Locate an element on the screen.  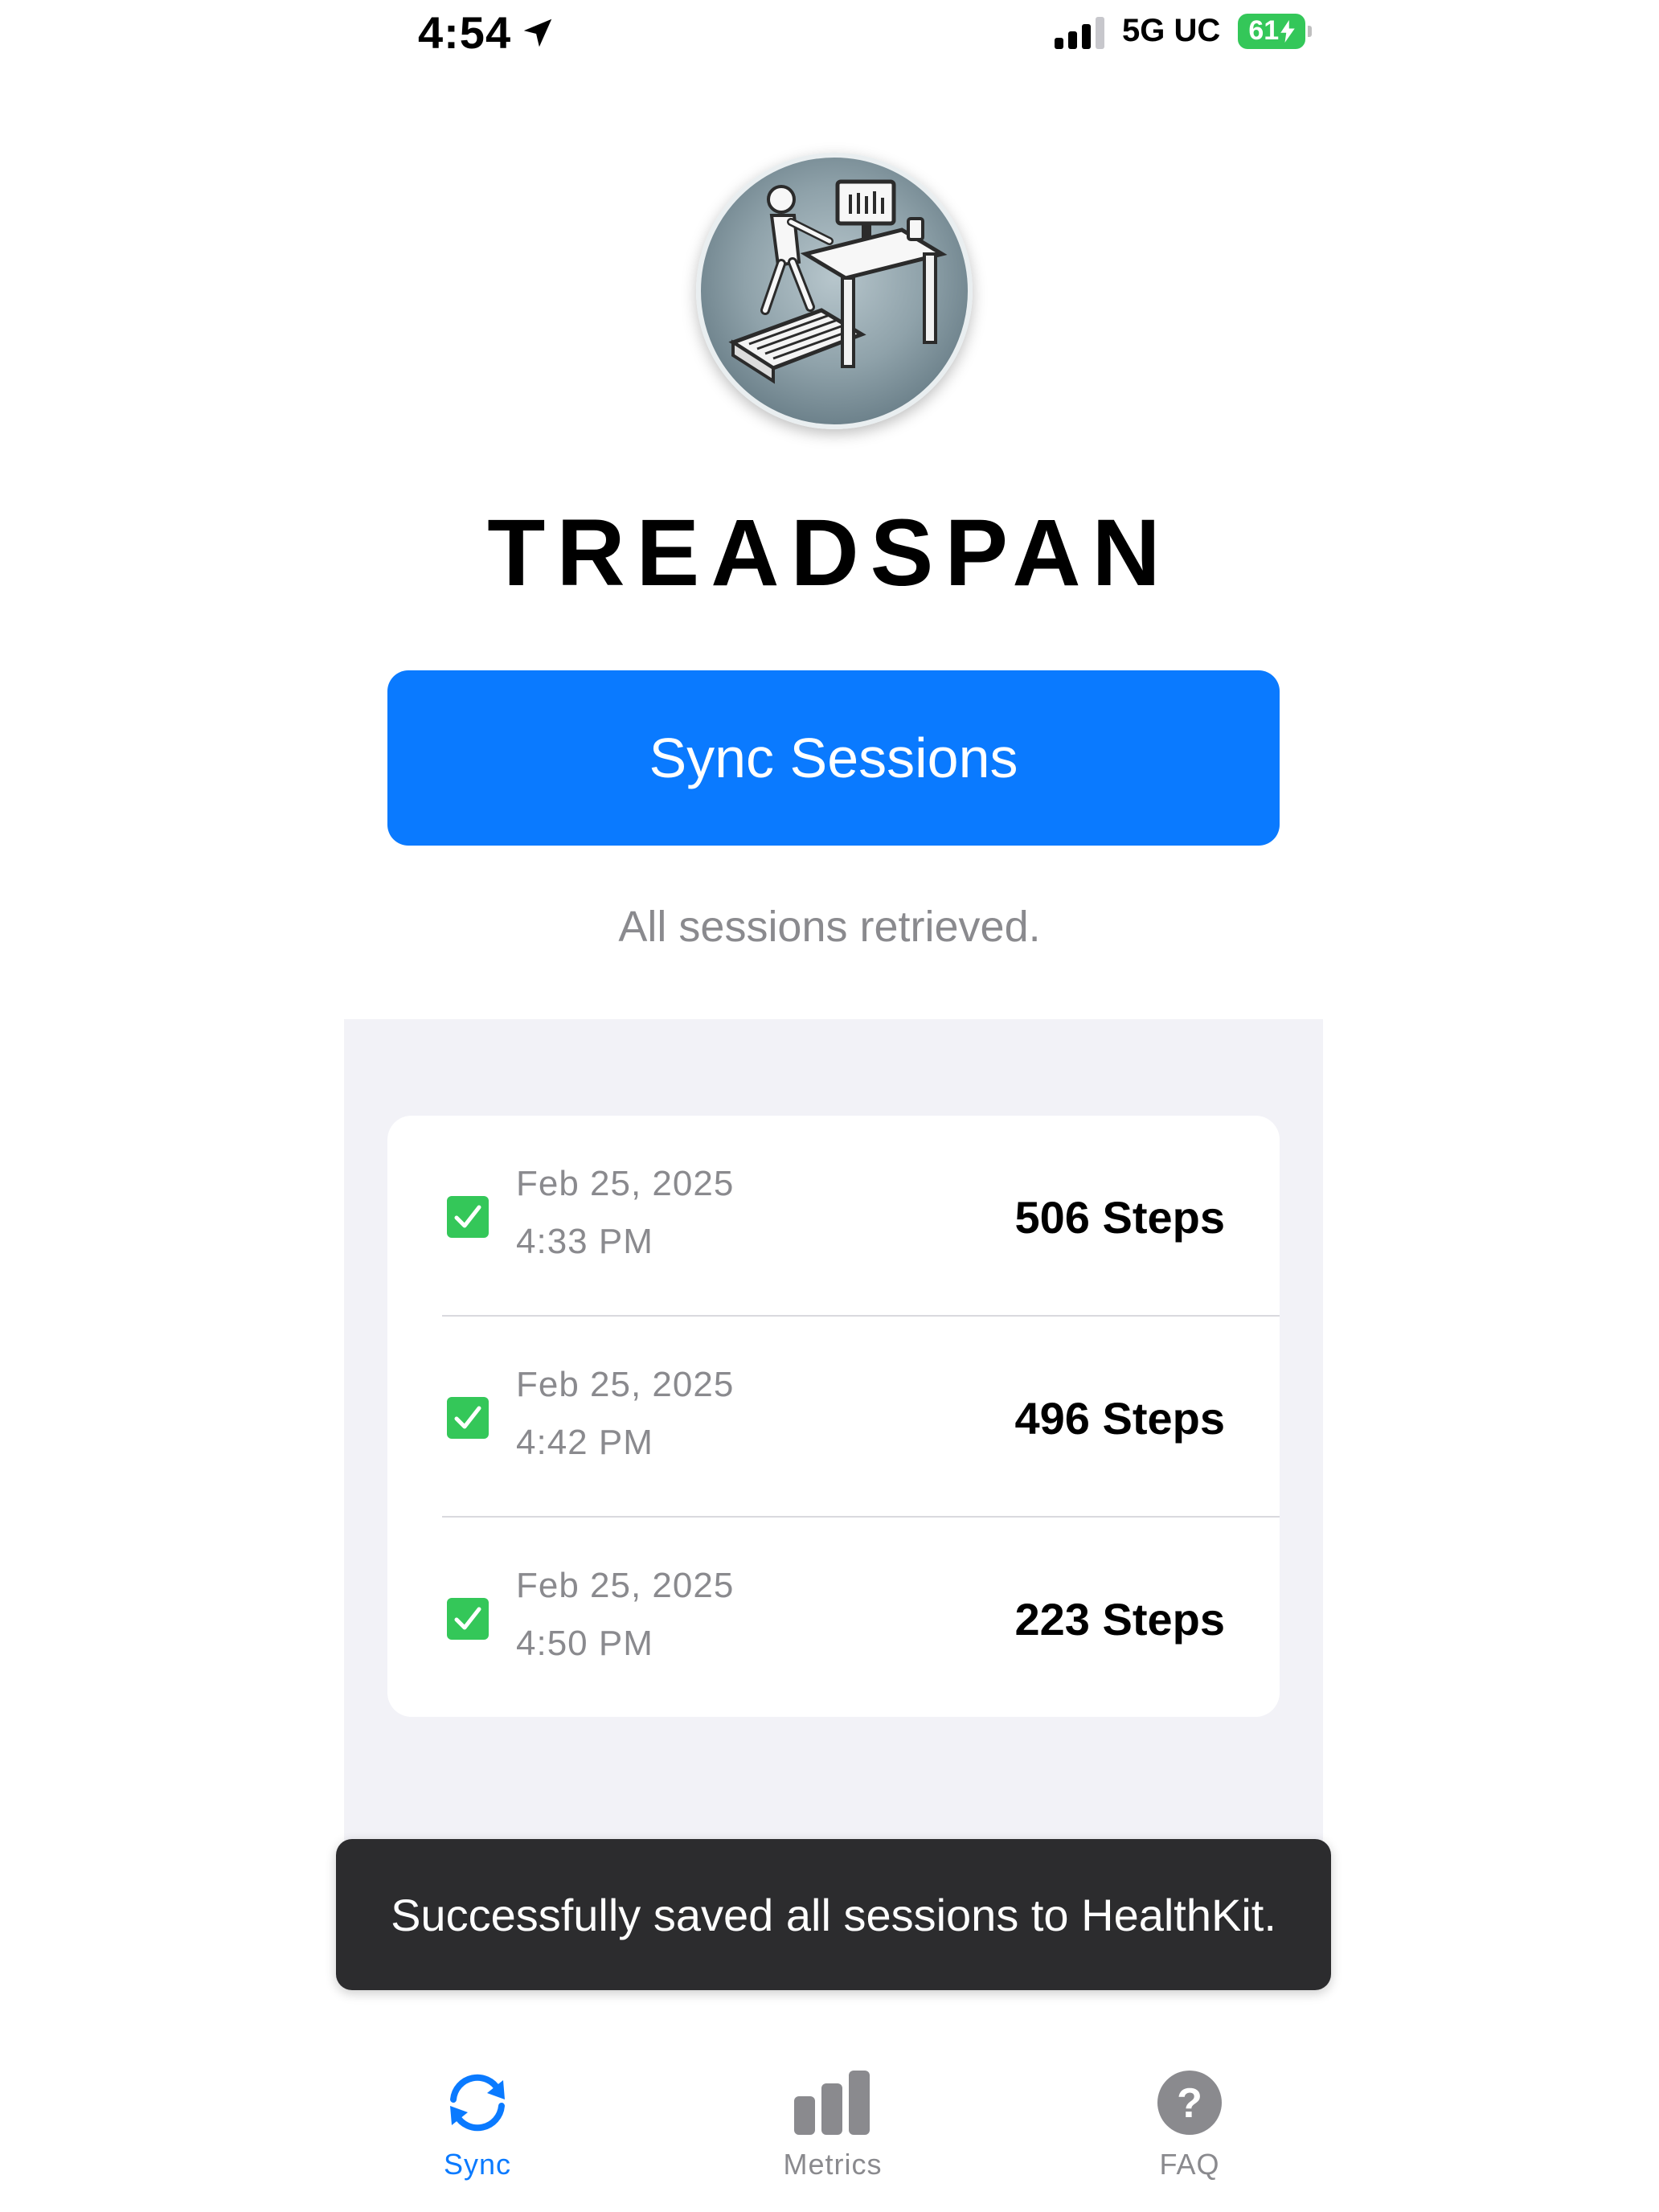
status-bar: 4:54 5G UC 61 is located at coordinates (829, 36).